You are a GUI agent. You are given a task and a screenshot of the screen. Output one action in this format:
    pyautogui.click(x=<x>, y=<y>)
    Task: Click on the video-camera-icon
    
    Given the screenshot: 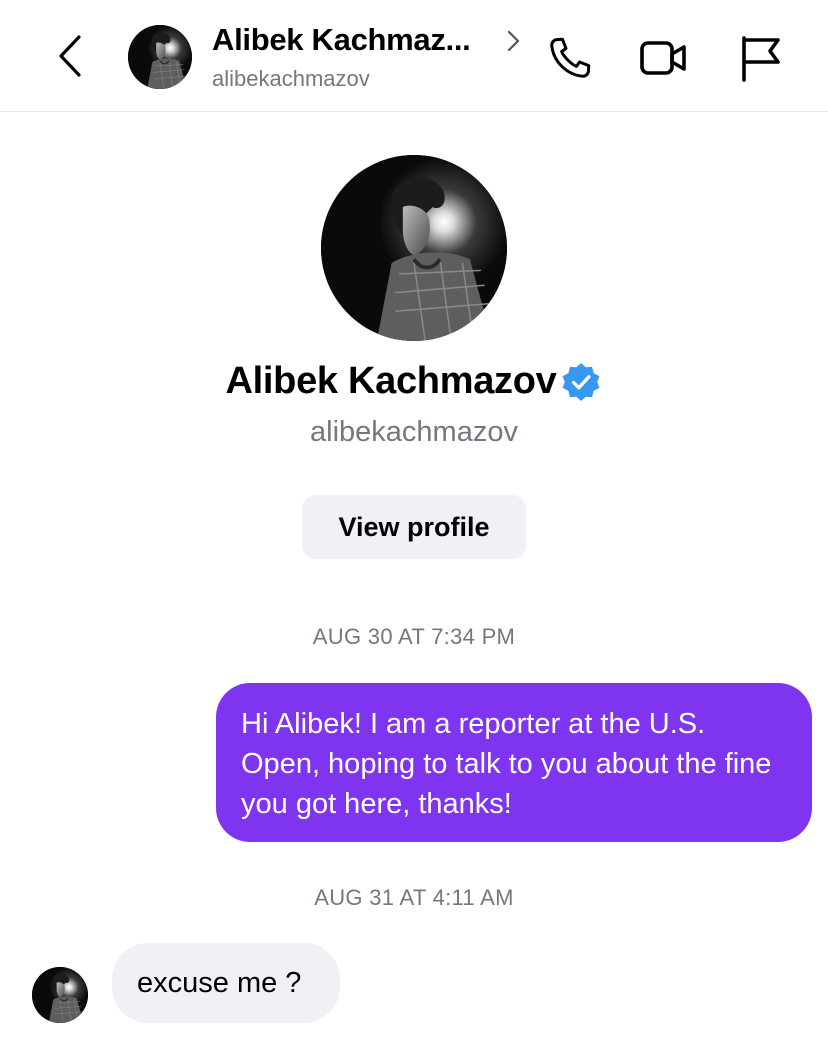 What is the action you would take?
    pyautogui.click(x=663, y=58)
    